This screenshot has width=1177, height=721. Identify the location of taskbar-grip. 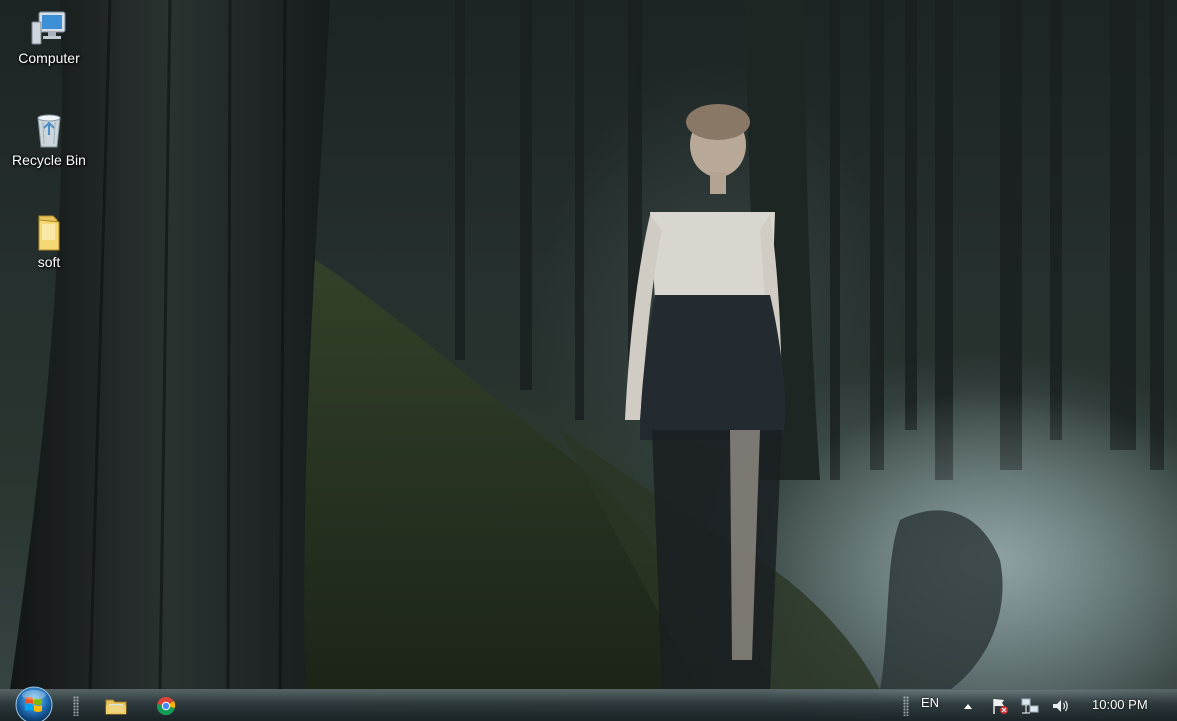
(76, 706).